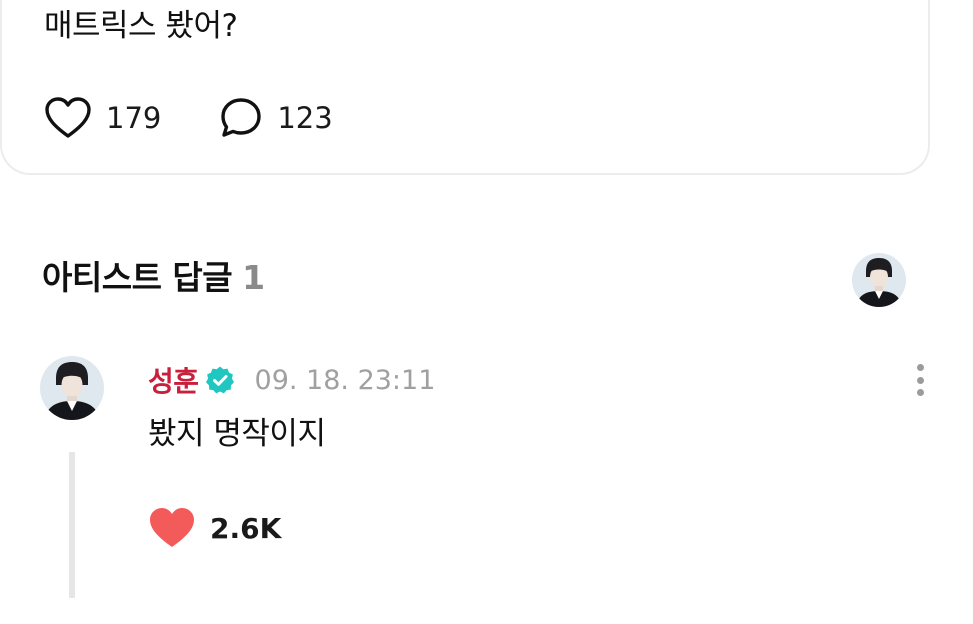 The height and width of the screenshot is (624, 973). I want to click on reply-timestamp: 09. 18. 23:11, so click(345, 380).